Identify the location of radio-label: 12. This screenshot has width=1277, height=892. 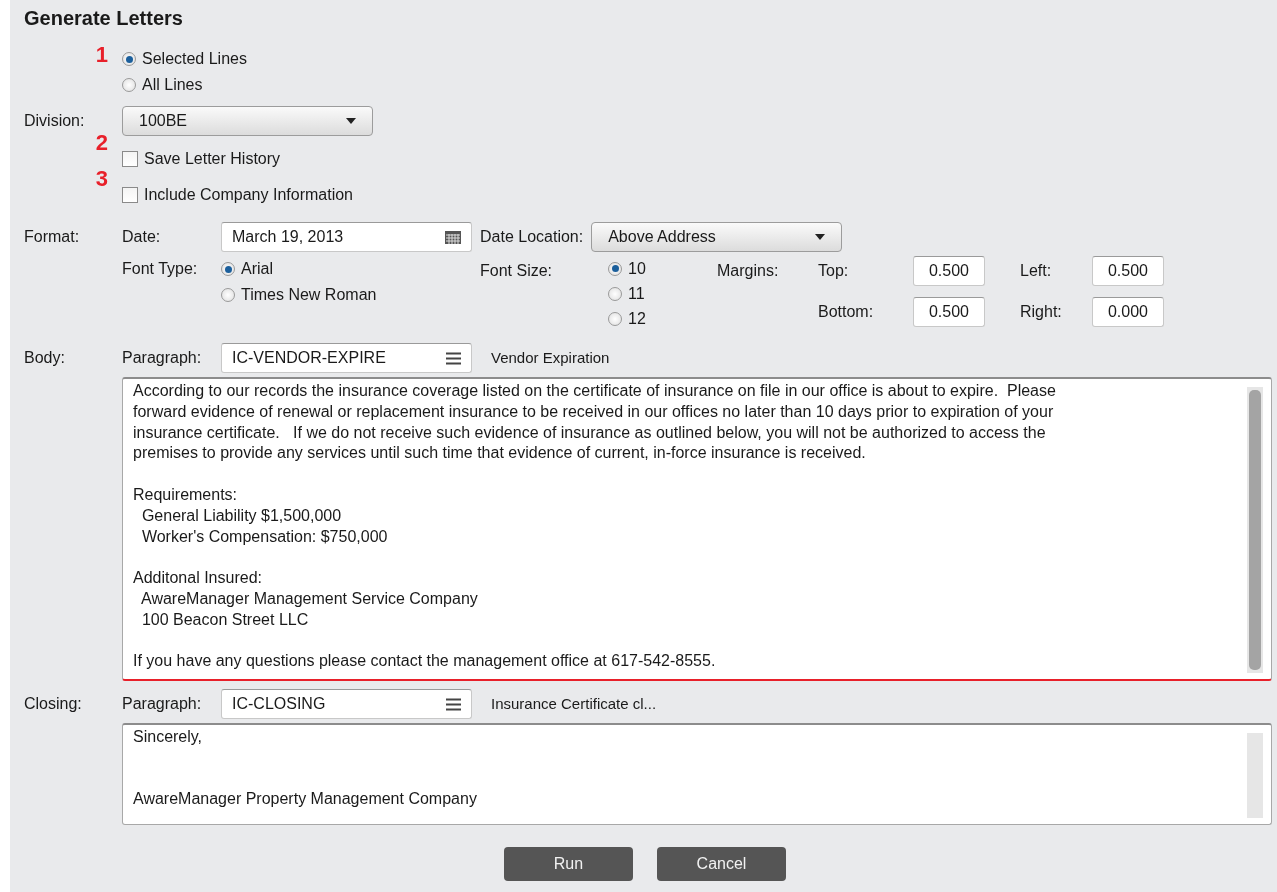
(637, 319).